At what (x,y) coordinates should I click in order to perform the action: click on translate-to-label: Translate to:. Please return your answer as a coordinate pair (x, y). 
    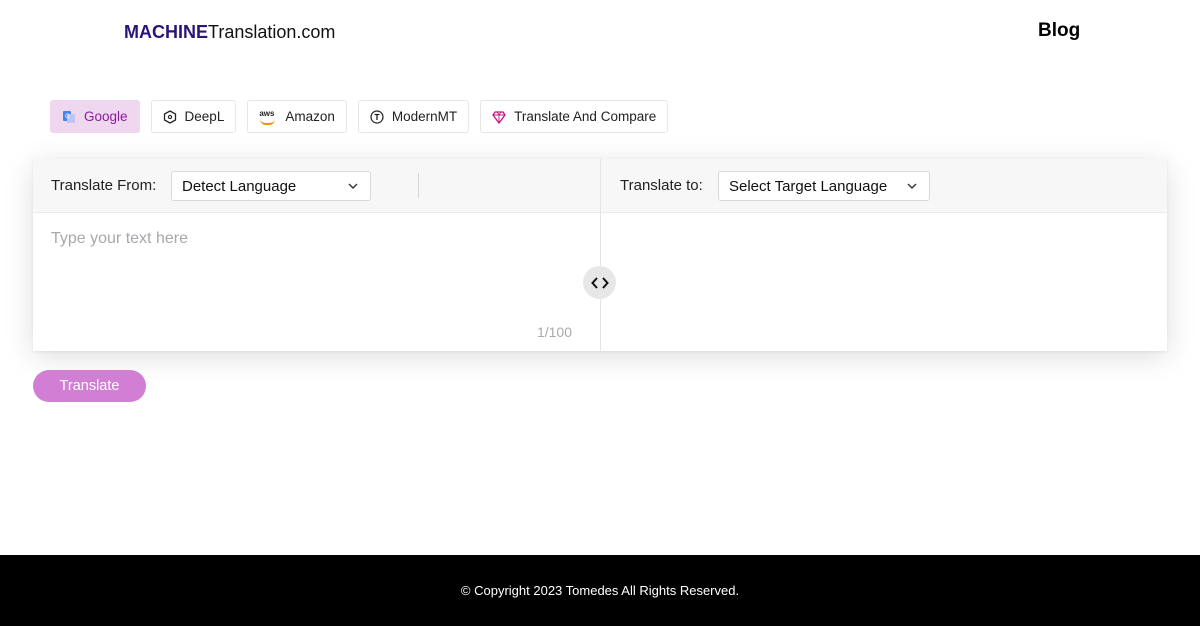
    Looking at the image, I should click on (661, 185).